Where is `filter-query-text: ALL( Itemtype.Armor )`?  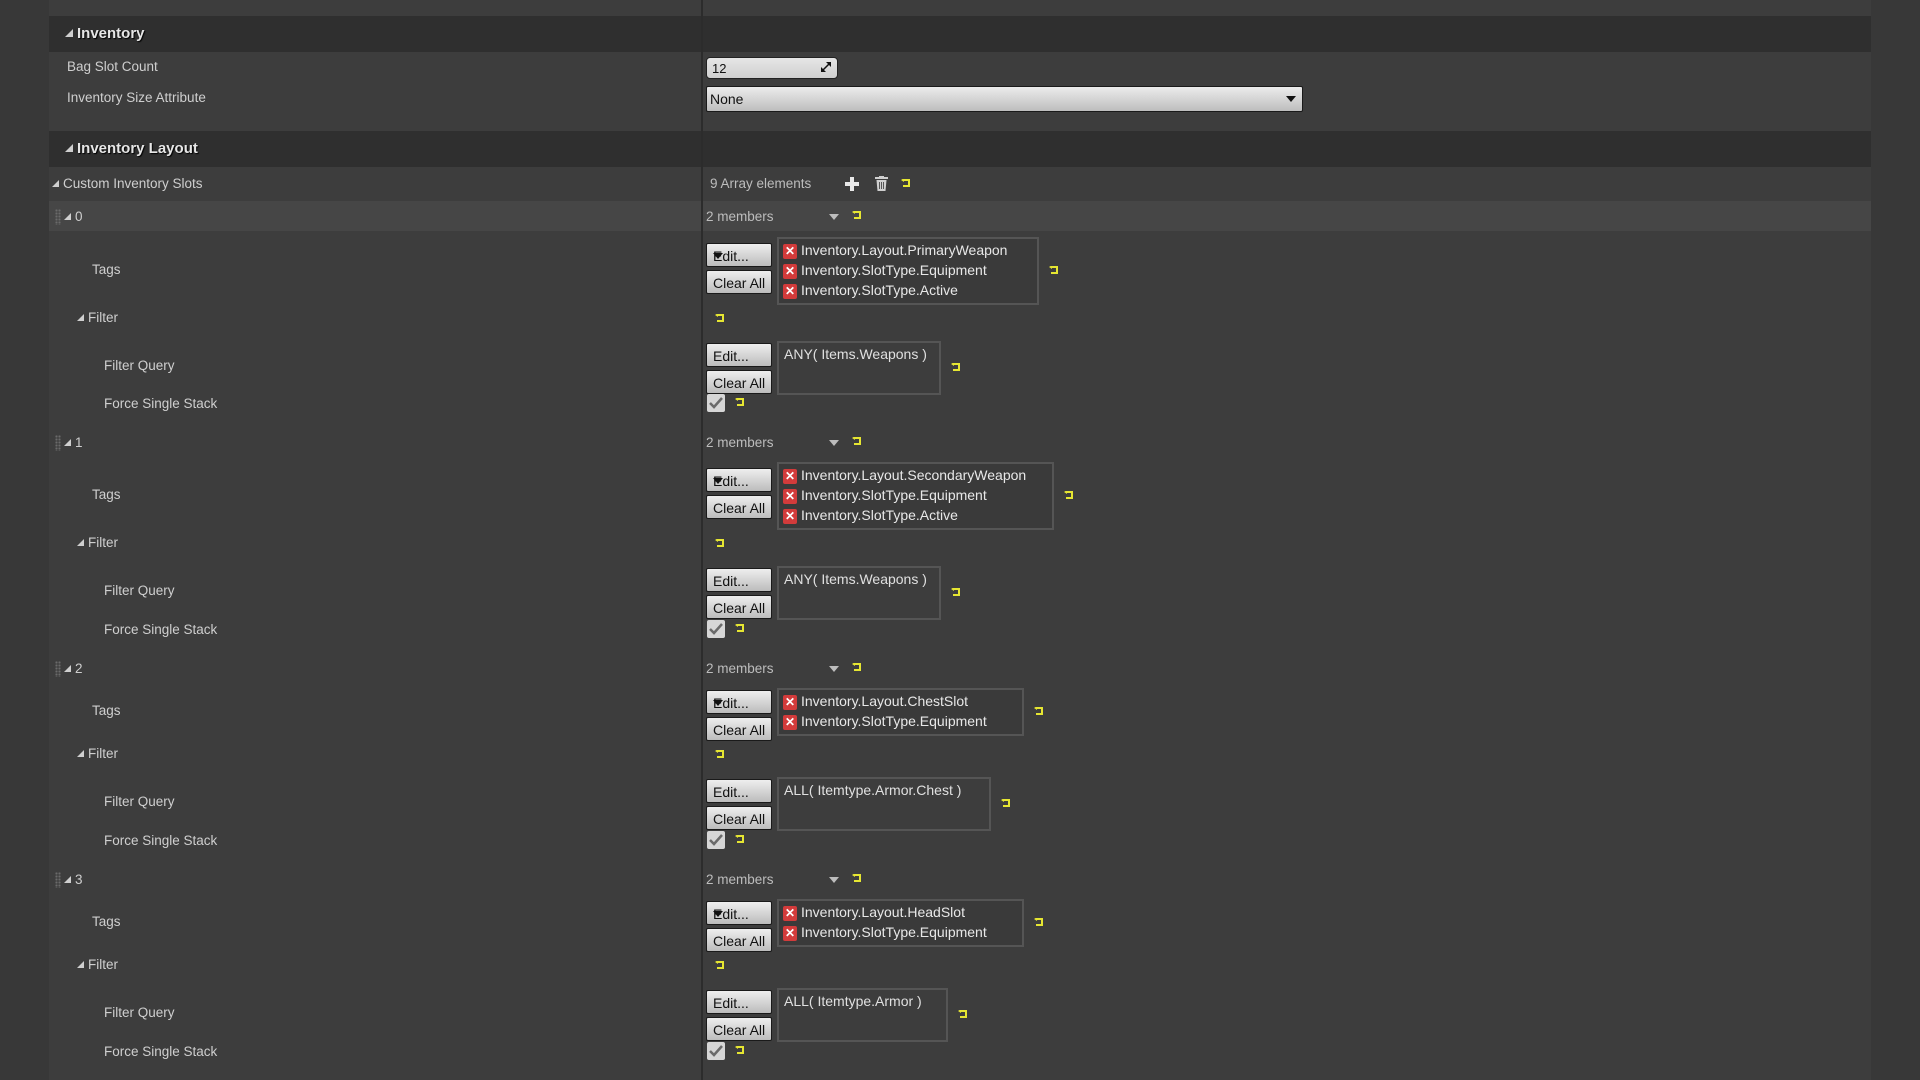 filter-query-text: ALL( Itemtype.Armor ) is located at coordinates (853, 1001).